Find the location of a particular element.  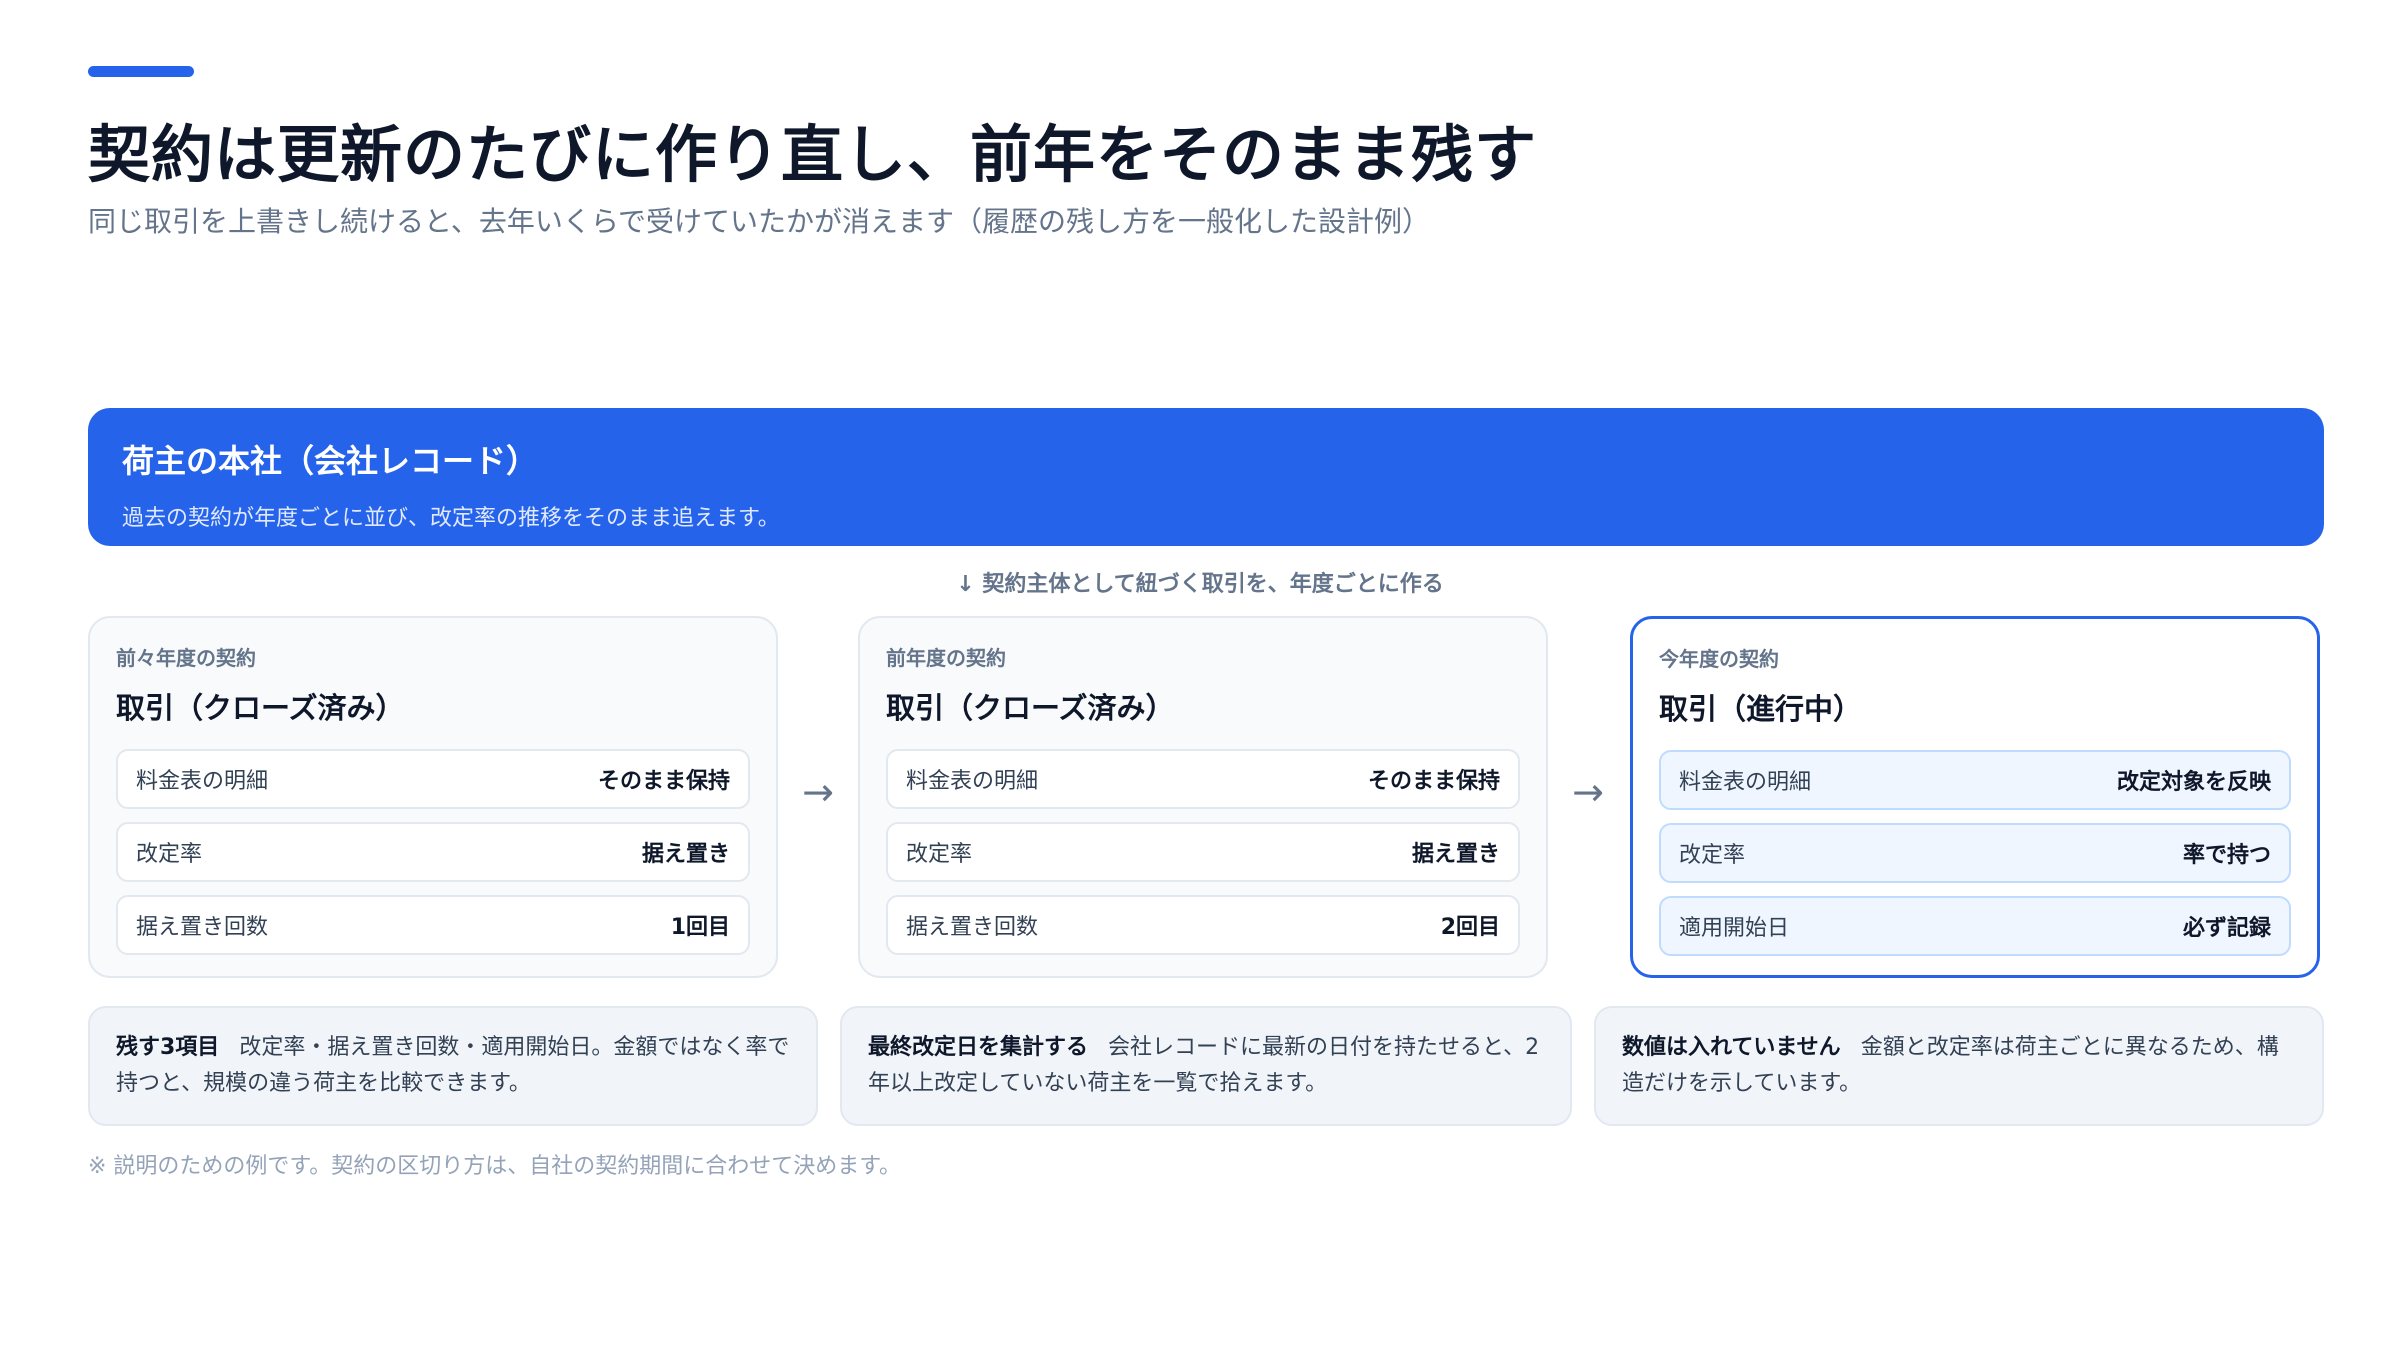

contract-card-label: 今年度の契約 is located at coordinates (1719, 659).